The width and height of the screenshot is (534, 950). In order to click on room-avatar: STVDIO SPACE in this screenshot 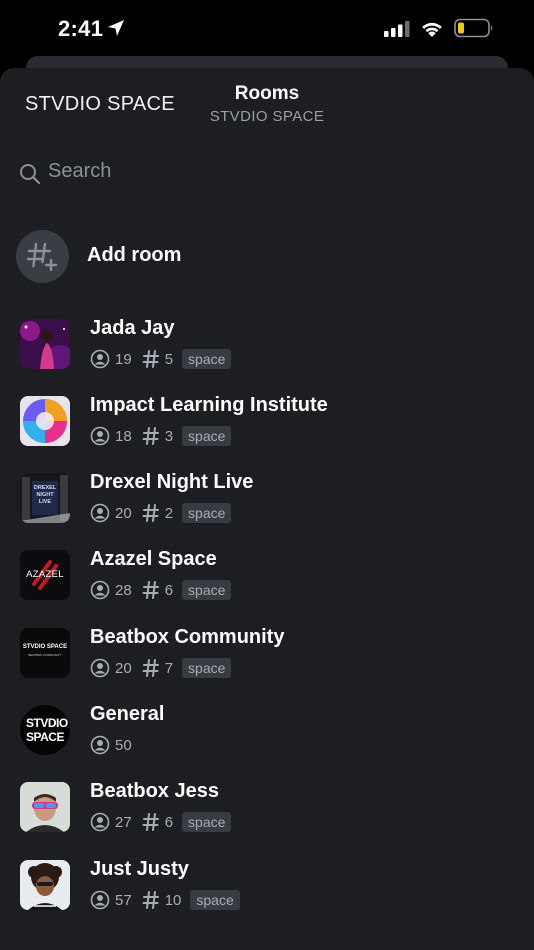, I will do `click(45, 730)`.